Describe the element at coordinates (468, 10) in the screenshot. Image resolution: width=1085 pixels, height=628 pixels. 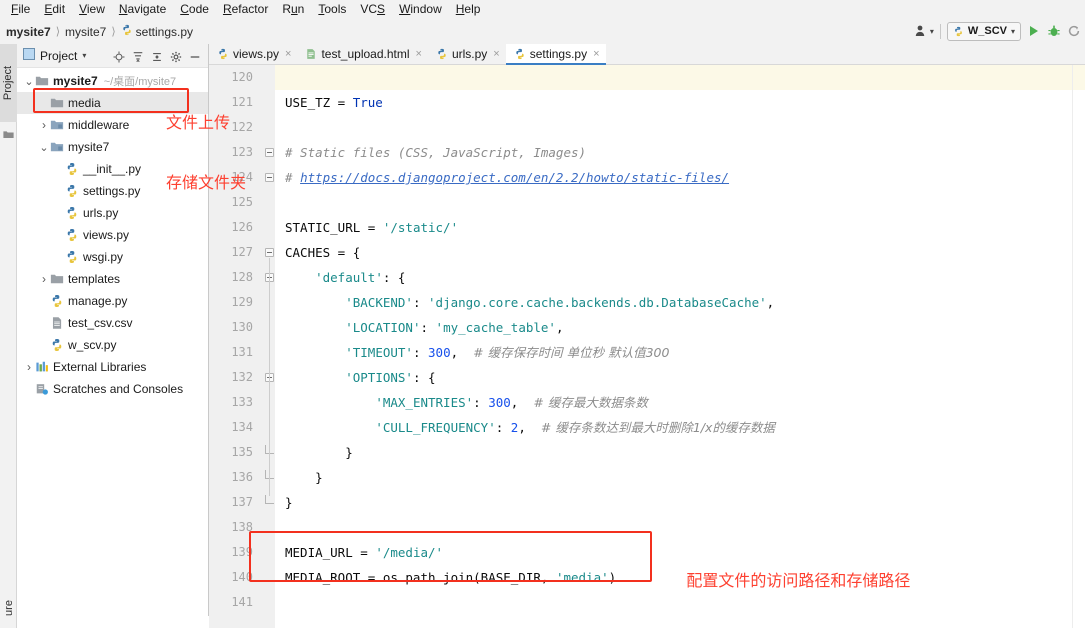
I see `menu-item-help: Help` at that location.